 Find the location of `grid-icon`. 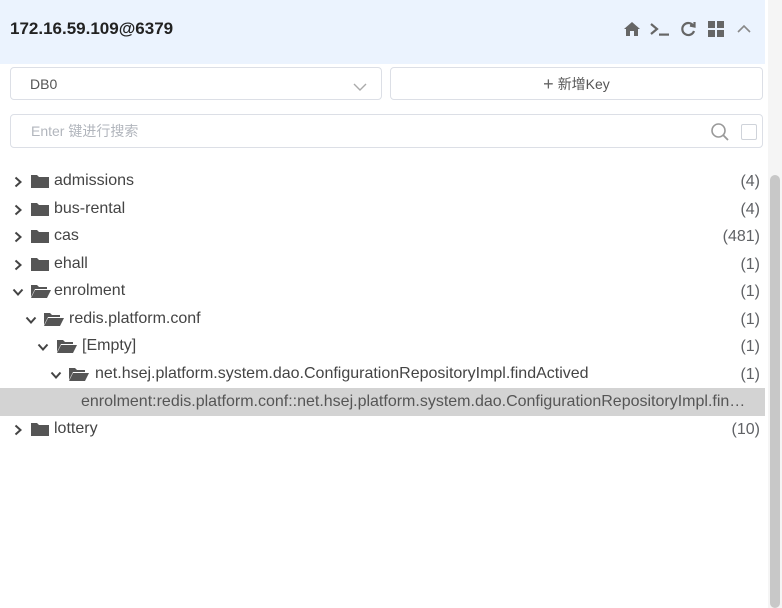

grid-icon is located at coordinates (716, 29).